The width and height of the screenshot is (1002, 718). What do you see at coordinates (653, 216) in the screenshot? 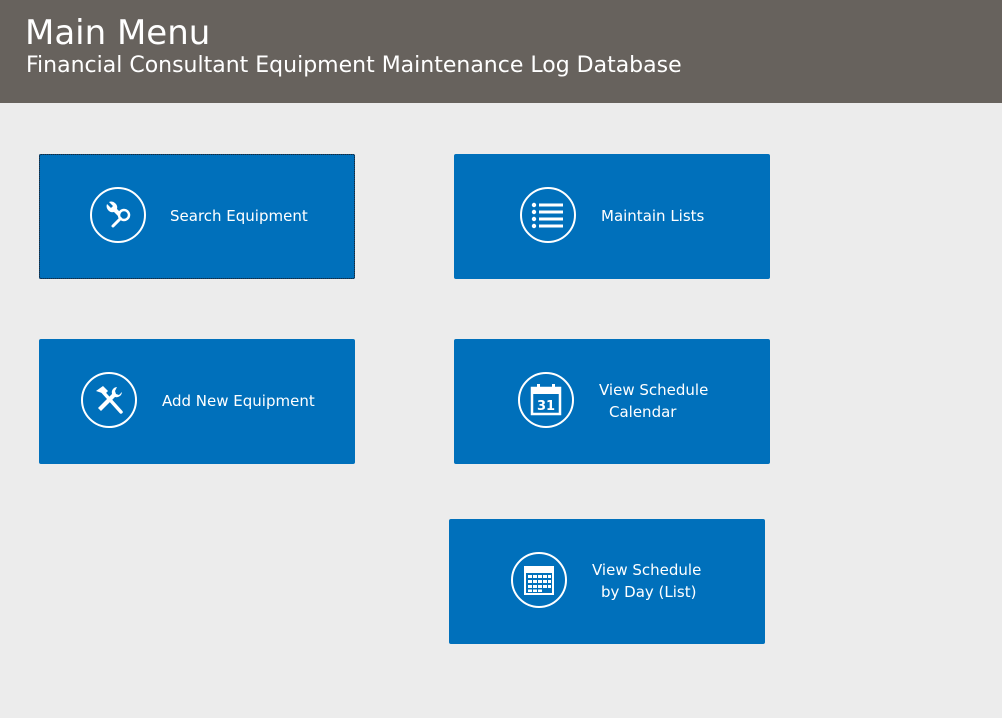
I see `maintain-lists-label: Maintain Lists` at bounding box center [653, 216].